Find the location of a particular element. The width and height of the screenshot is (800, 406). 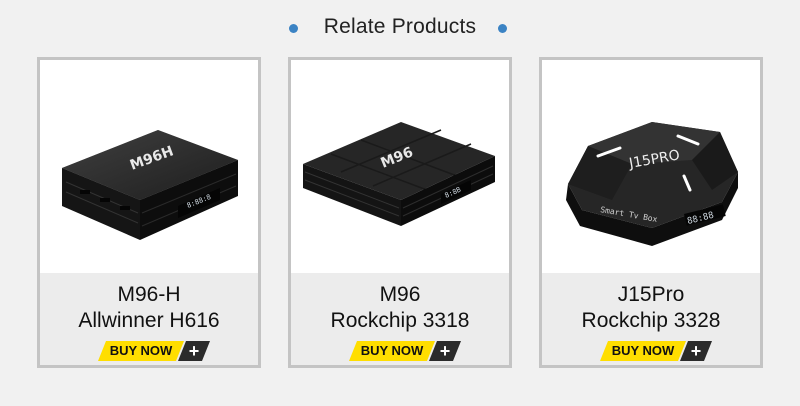

product-info: M96-H Allwinner H616 BUY NOW + is located at coordinates (149, 319).